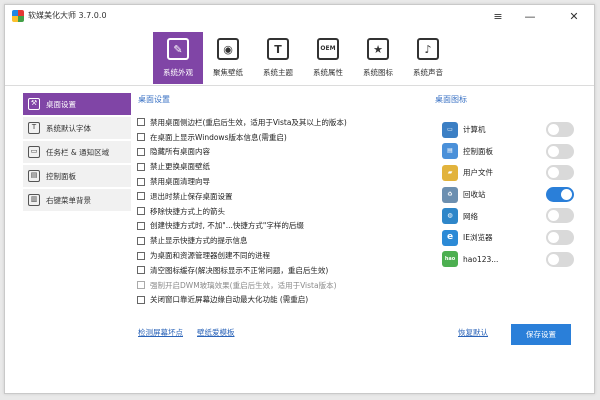 The width and height of the screenshot is (600, 400). Describe the element at coordinates (239, 270) in the screenshot. I see `option-label: 清空图标缓存(解决图标显示不正常问题，重启后生效)` at that location.